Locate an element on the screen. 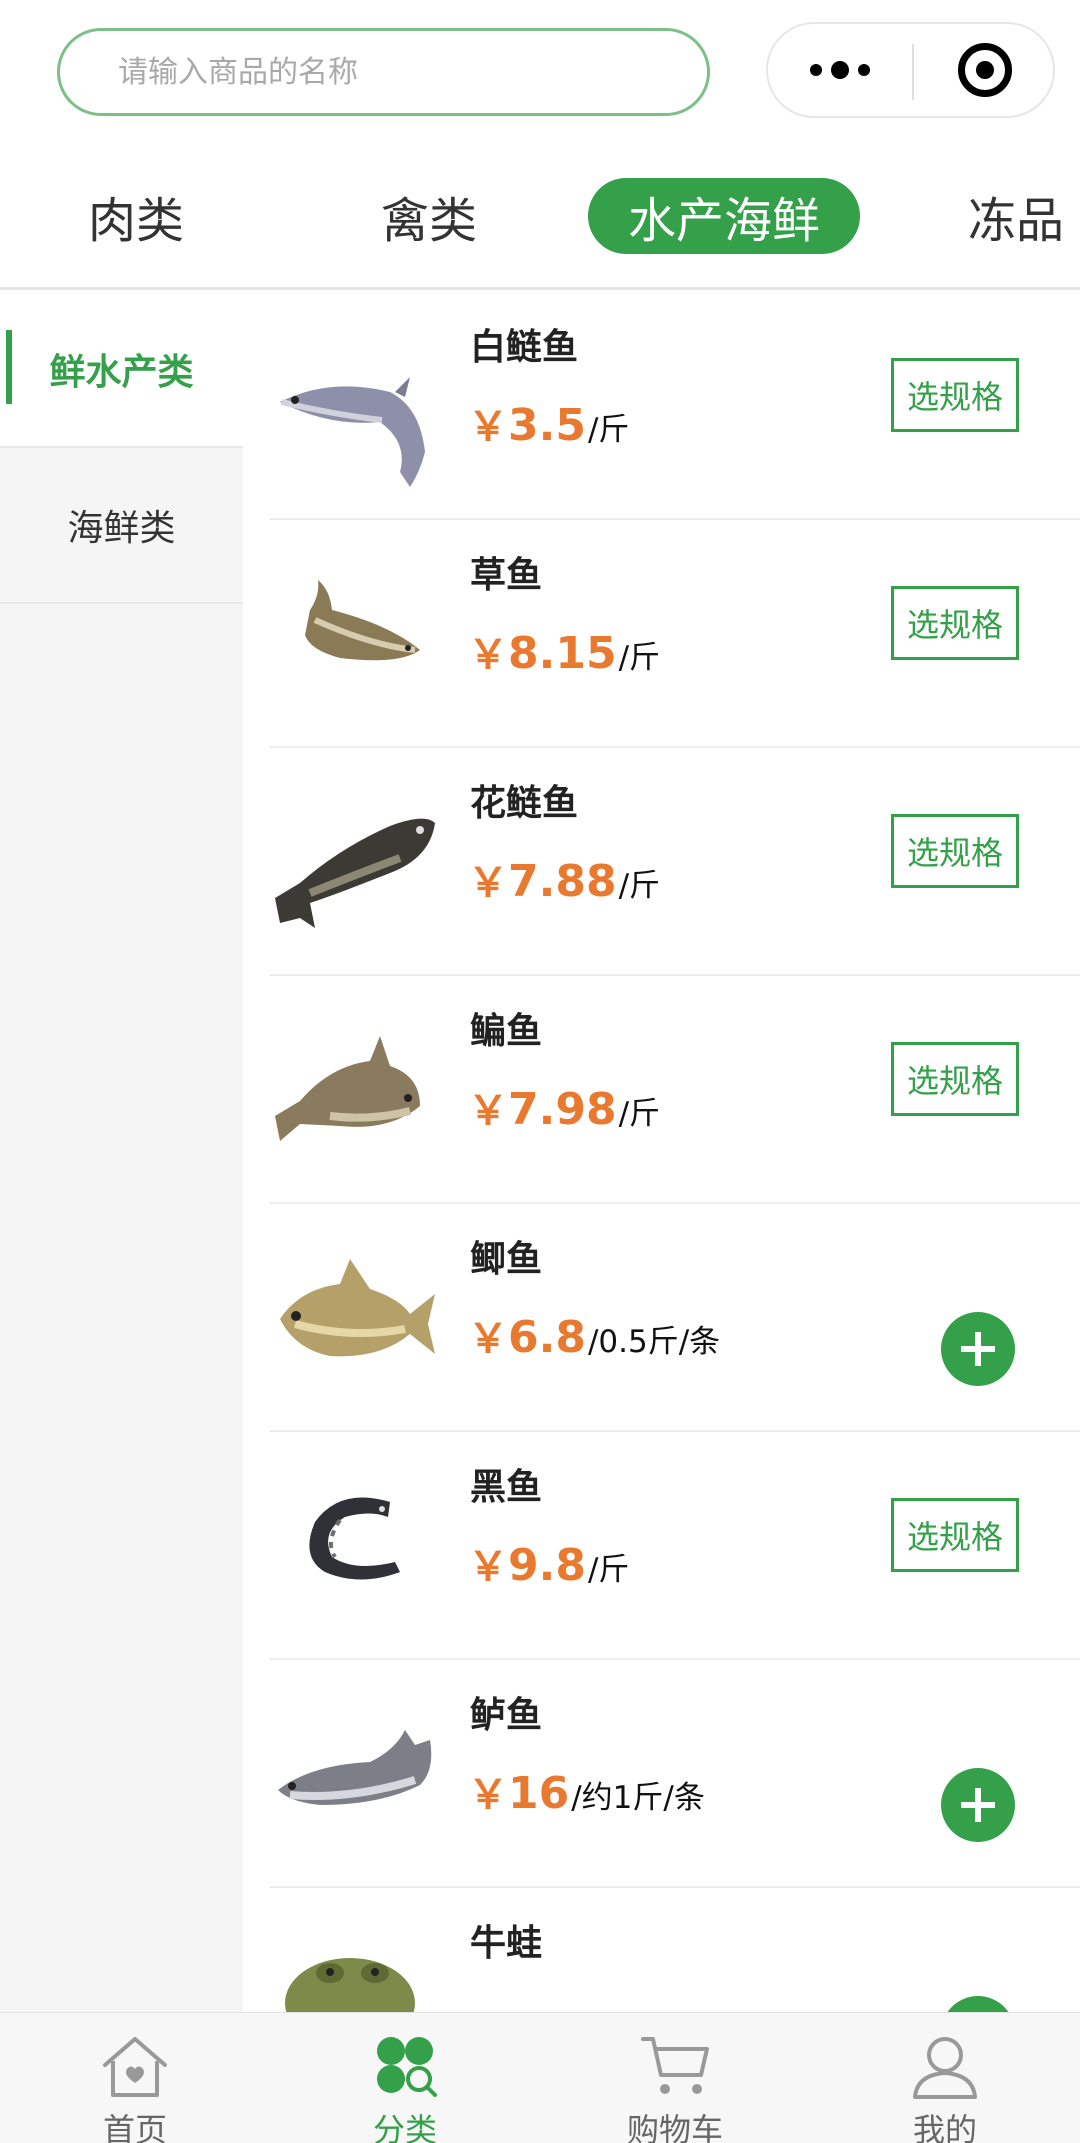 This screenshot has height=2143, width=1080. price-value: 3.5 is located at coordinates (547, 425).